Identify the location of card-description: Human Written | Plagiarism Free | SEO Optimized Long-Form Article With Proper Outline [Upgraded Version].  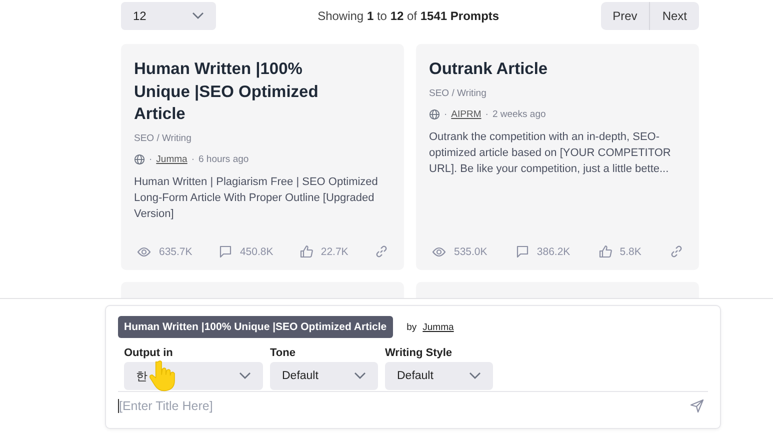
(256, 198).